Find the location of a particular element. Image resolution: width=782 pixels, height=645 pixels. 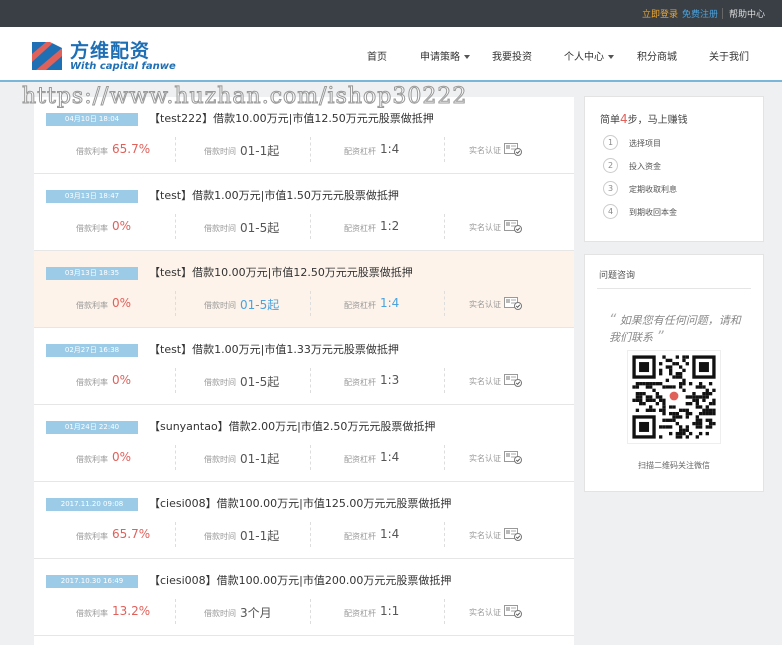

nav-invest: 我要投资 is located at coordinates (512, 55).